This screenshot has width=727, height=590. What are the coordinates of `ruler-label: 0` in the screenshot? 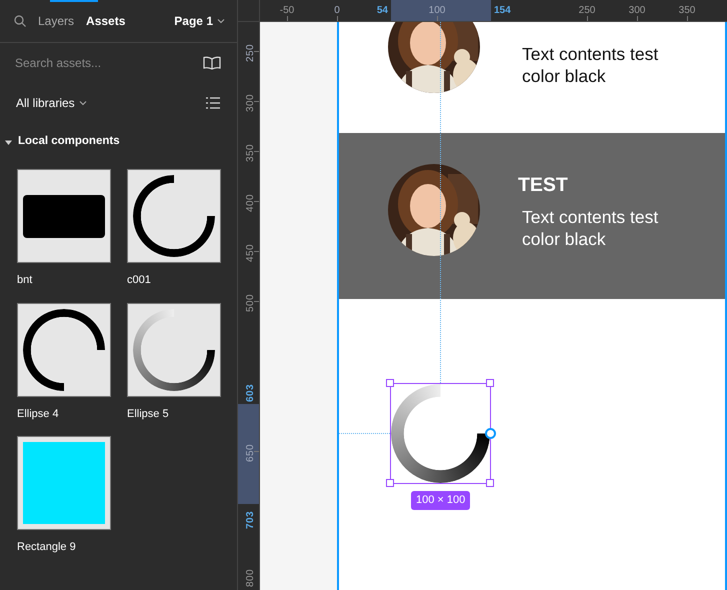 It's located at (337, 11).